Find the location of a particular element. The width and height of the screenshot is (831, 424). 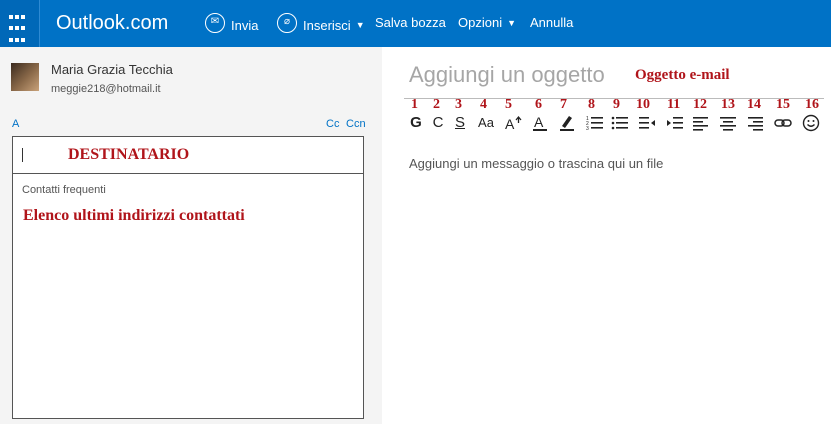

cc-link: Cc is located at coordinates (332, 124).